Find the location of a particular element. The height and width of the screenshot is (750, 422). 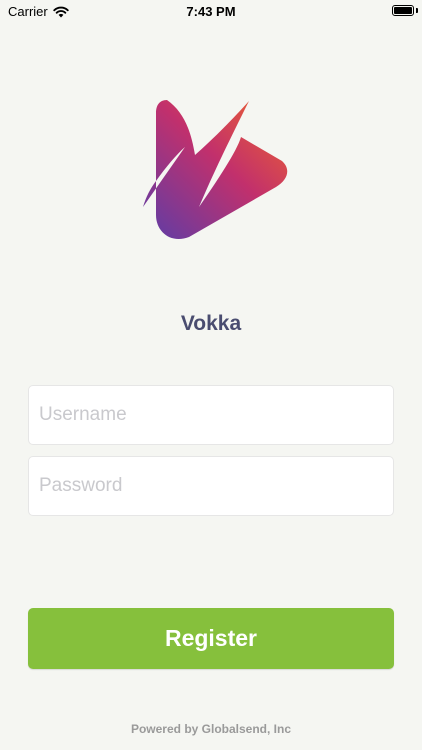

password-field is located at coordinates (211, 486).